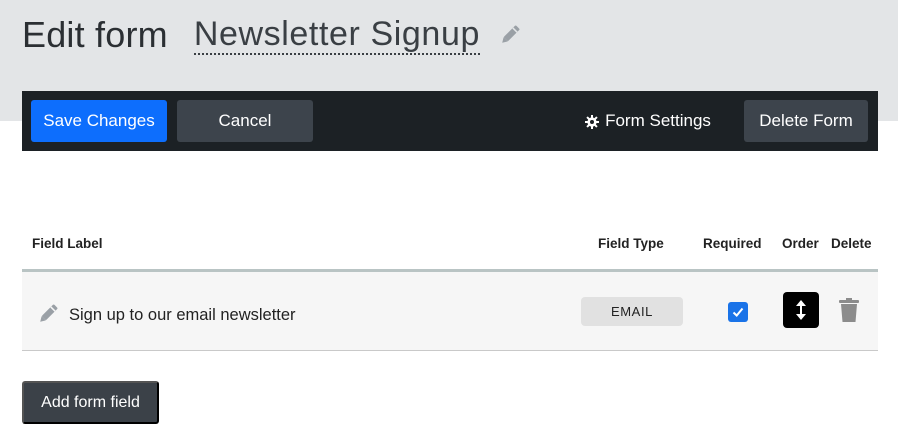 This screenshot has height=445, width=898. I want to click on column-header-field-label: Field Label, so click(67, 243).